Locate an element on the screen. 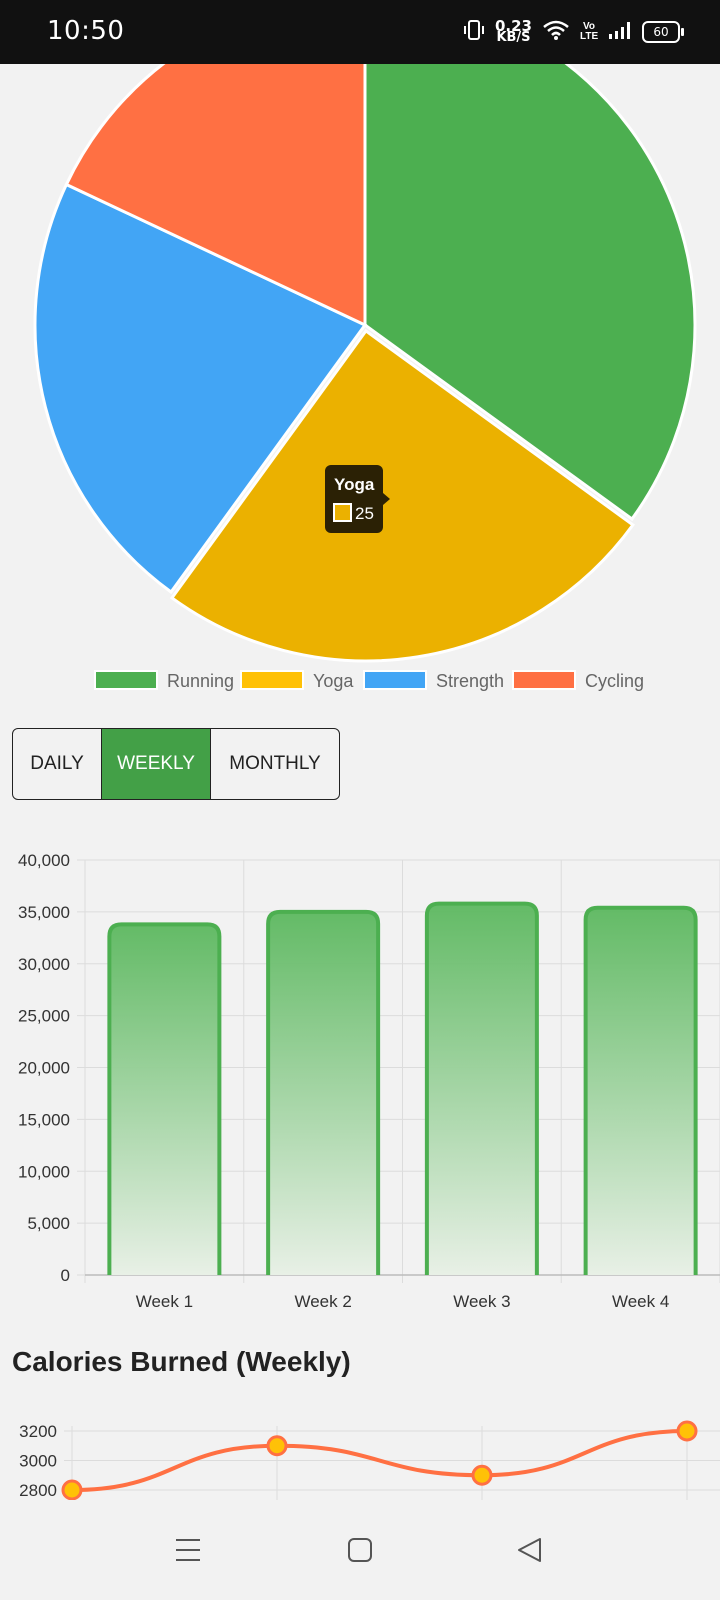  toggle-daily: DAILY is located at coordinates (57, 764).